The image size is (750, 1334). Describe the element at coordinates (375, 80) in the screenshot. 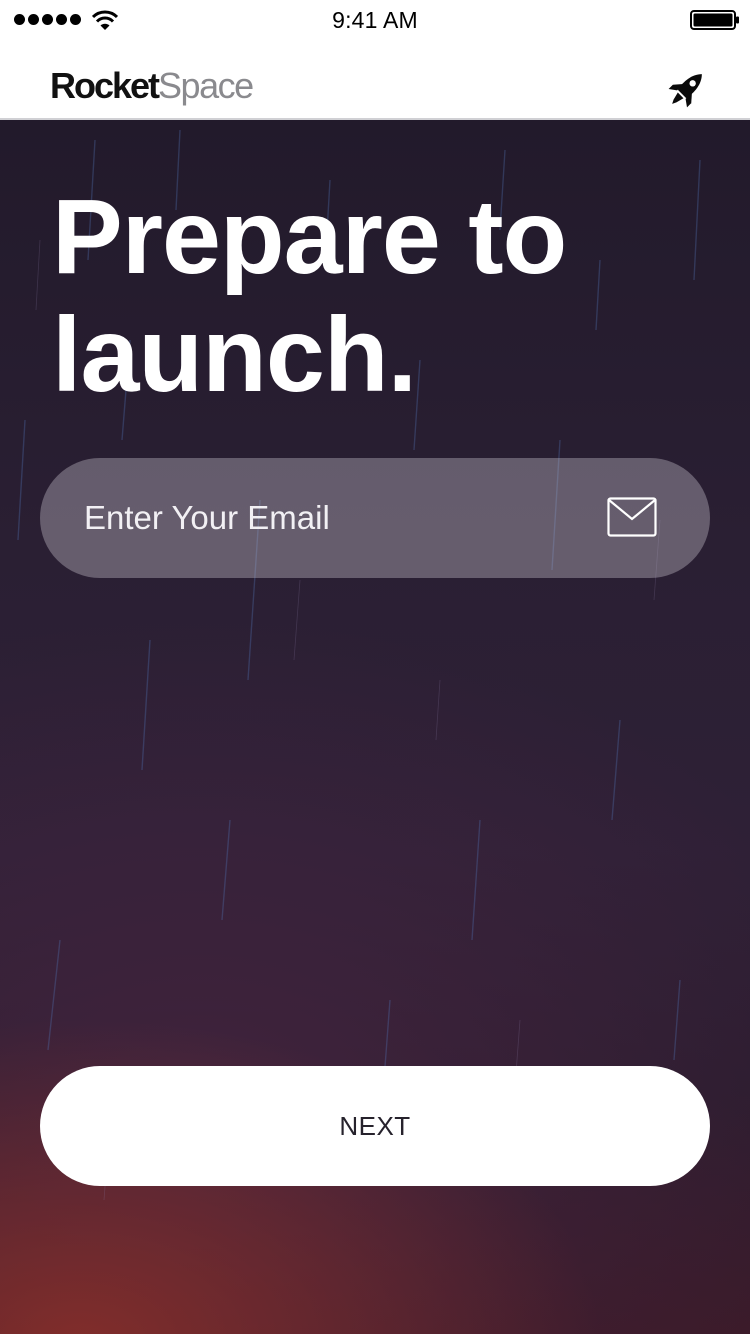

I see `nav-bar: RocketSpace` at that location.